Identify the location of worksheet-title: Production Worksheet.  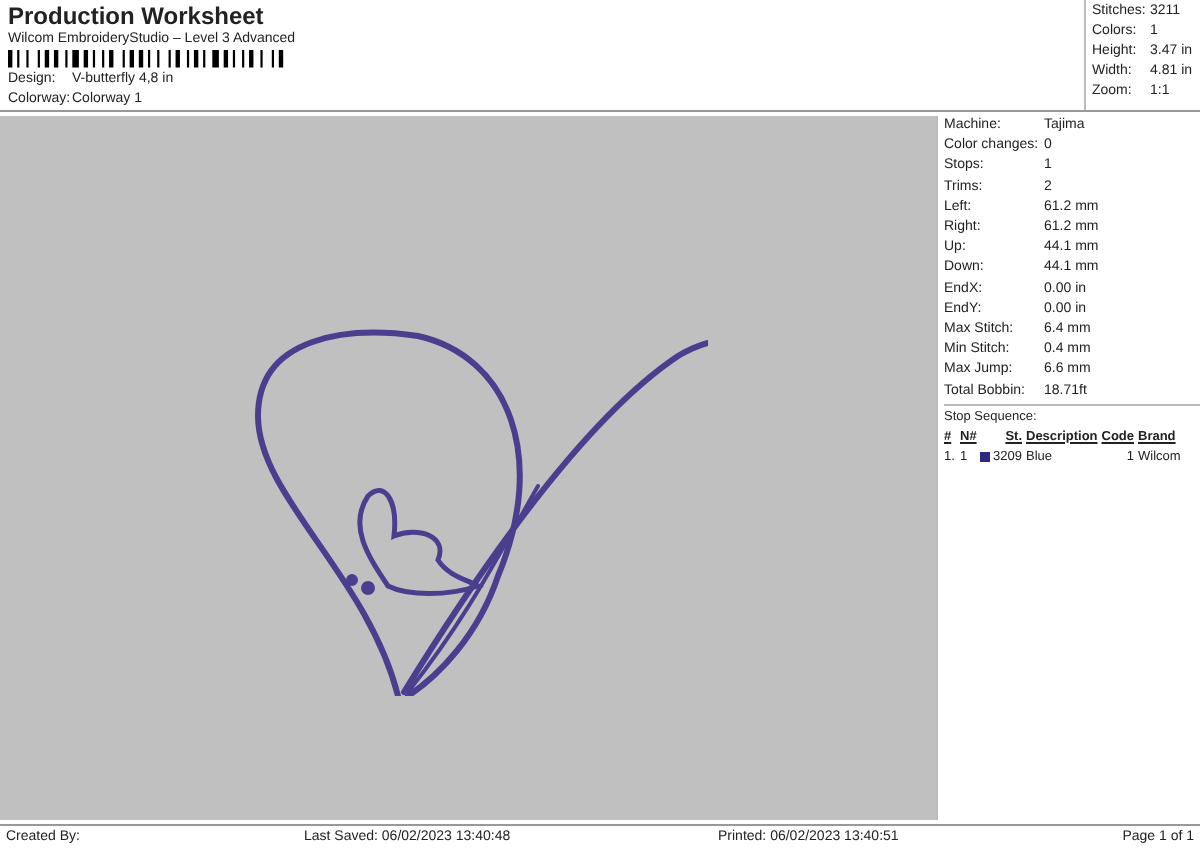
(137, 16).